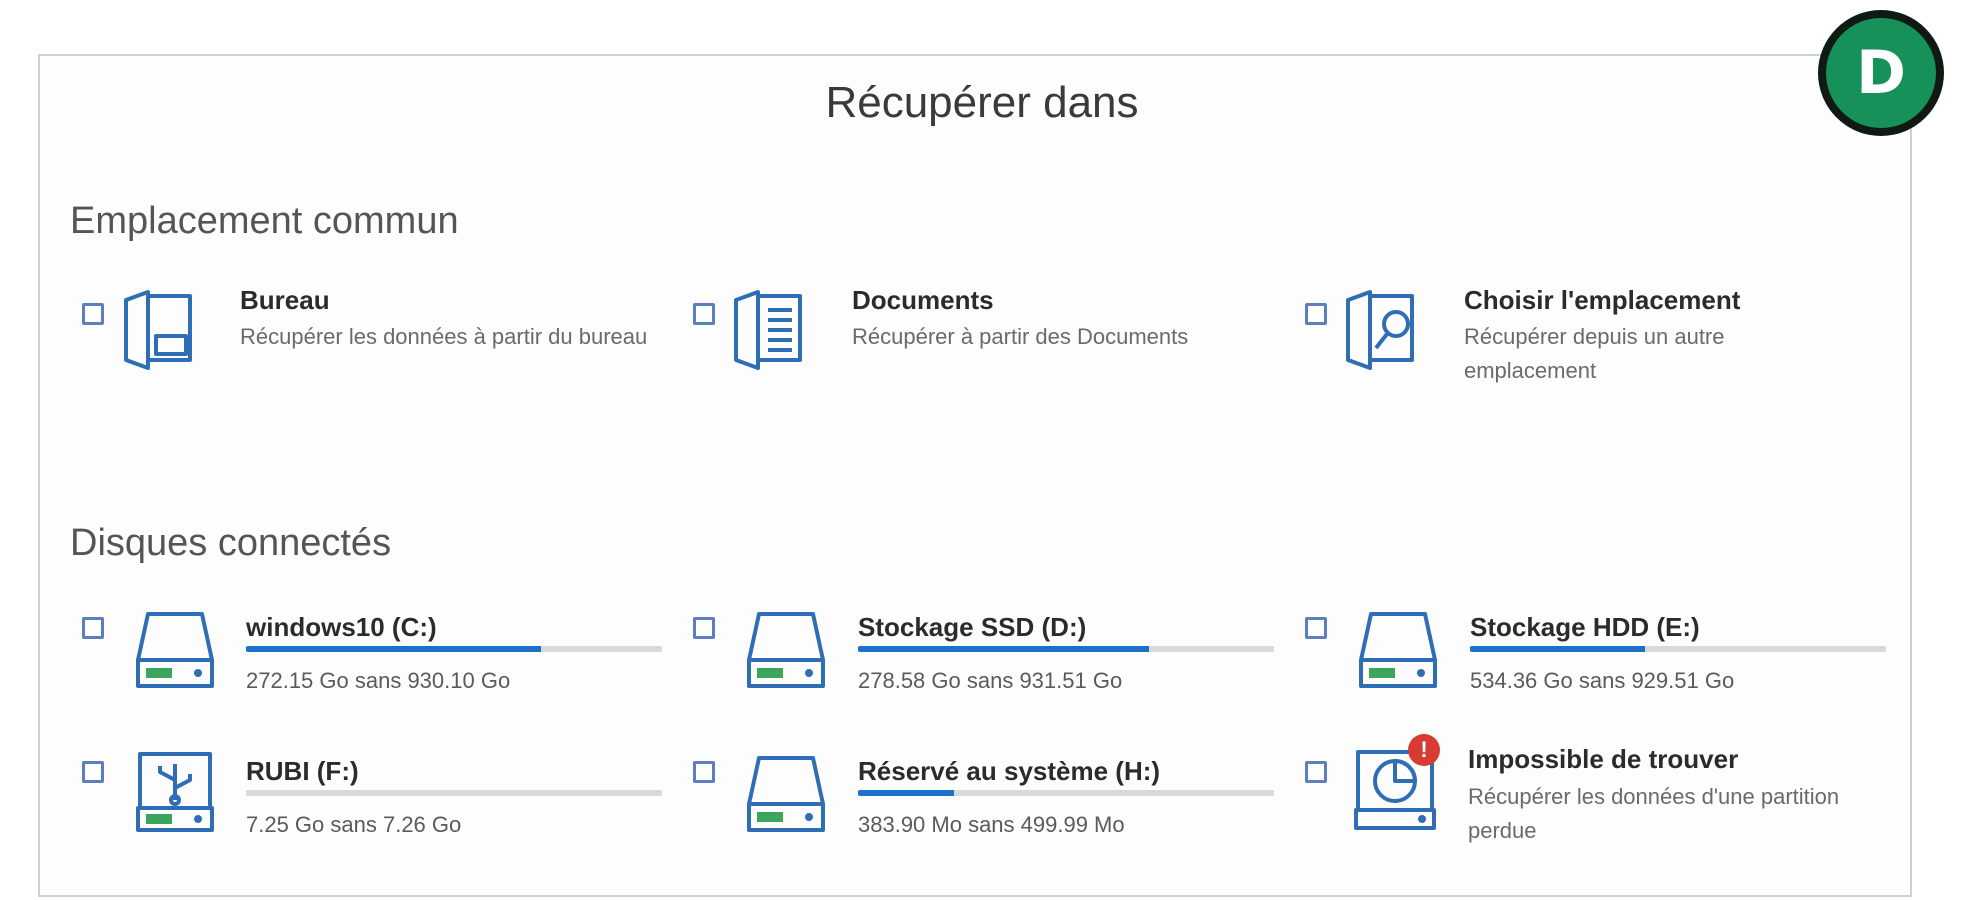 This screenshot has height=900, width=1964. I want to click on documents-folder-icon, so click(768, 330).